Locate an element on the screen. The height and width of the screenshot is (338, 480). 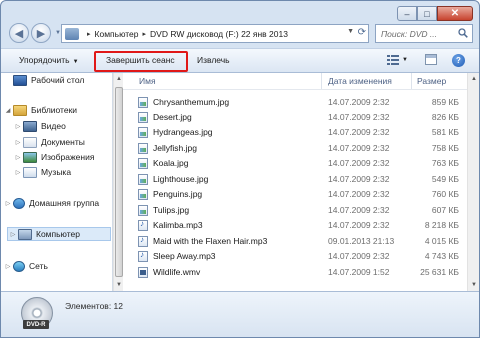
desktop-icon is located at coordinates (20, 80).